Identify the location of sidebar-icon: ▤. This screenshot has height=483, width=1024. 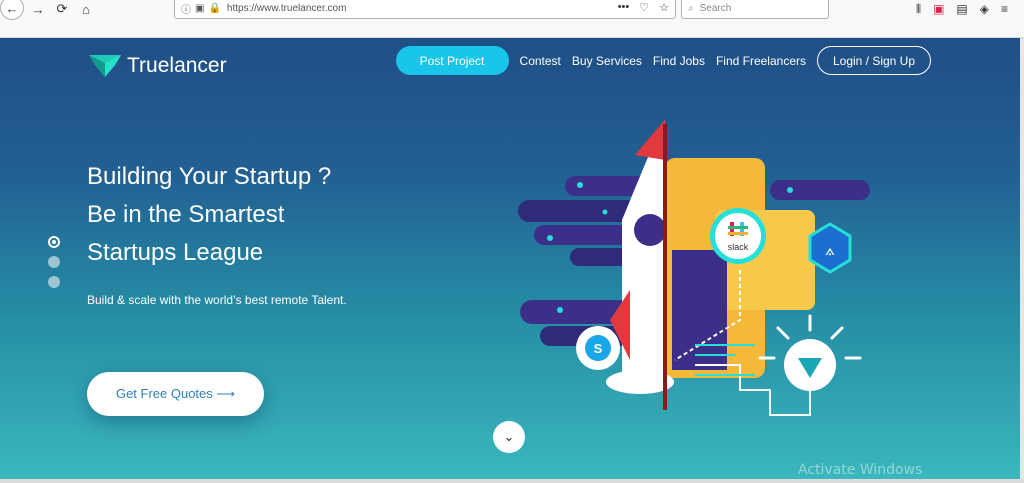
(961, 9).